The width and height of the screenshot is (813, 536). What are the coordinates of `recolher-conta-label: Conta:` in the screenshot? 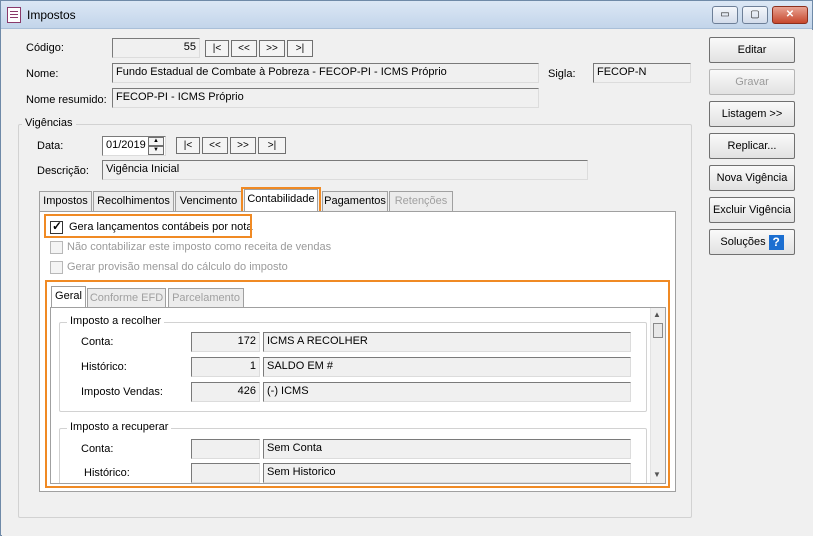 It's located at (97, 342).